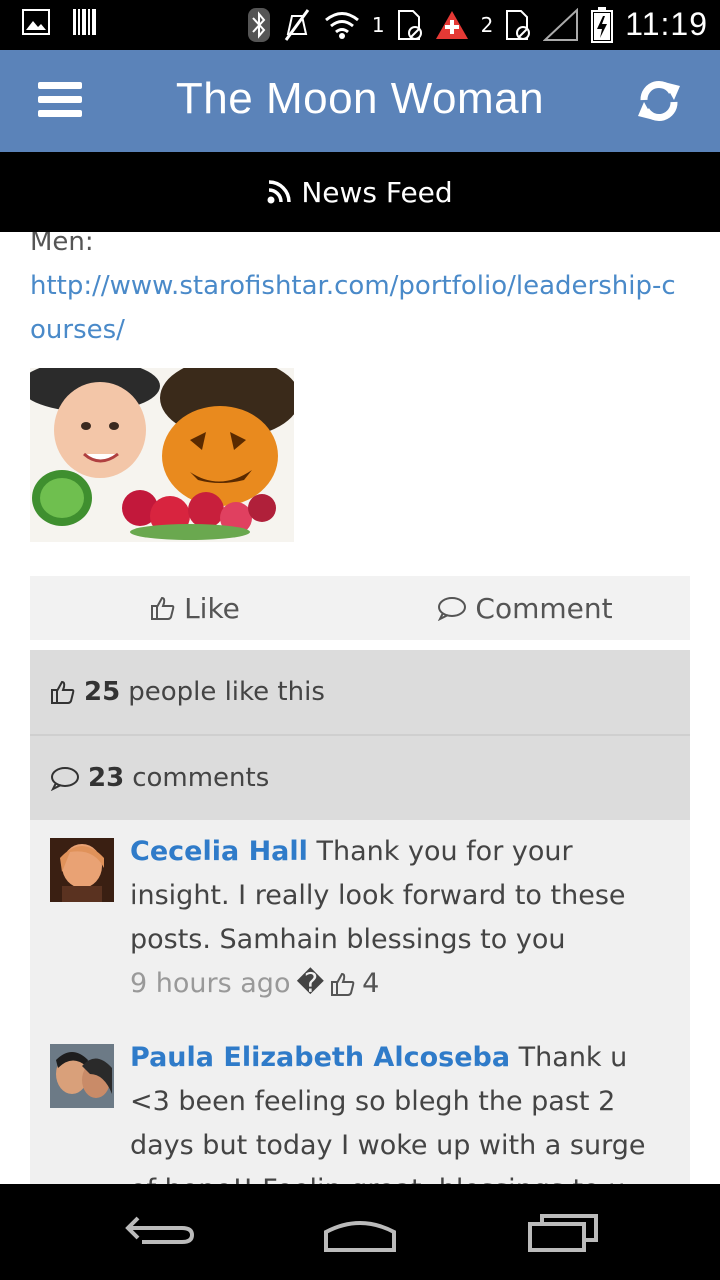 Image resolution: width=720 pixels, height=1280 pixels. I want to click on like-button: Like, so click(195, 608).